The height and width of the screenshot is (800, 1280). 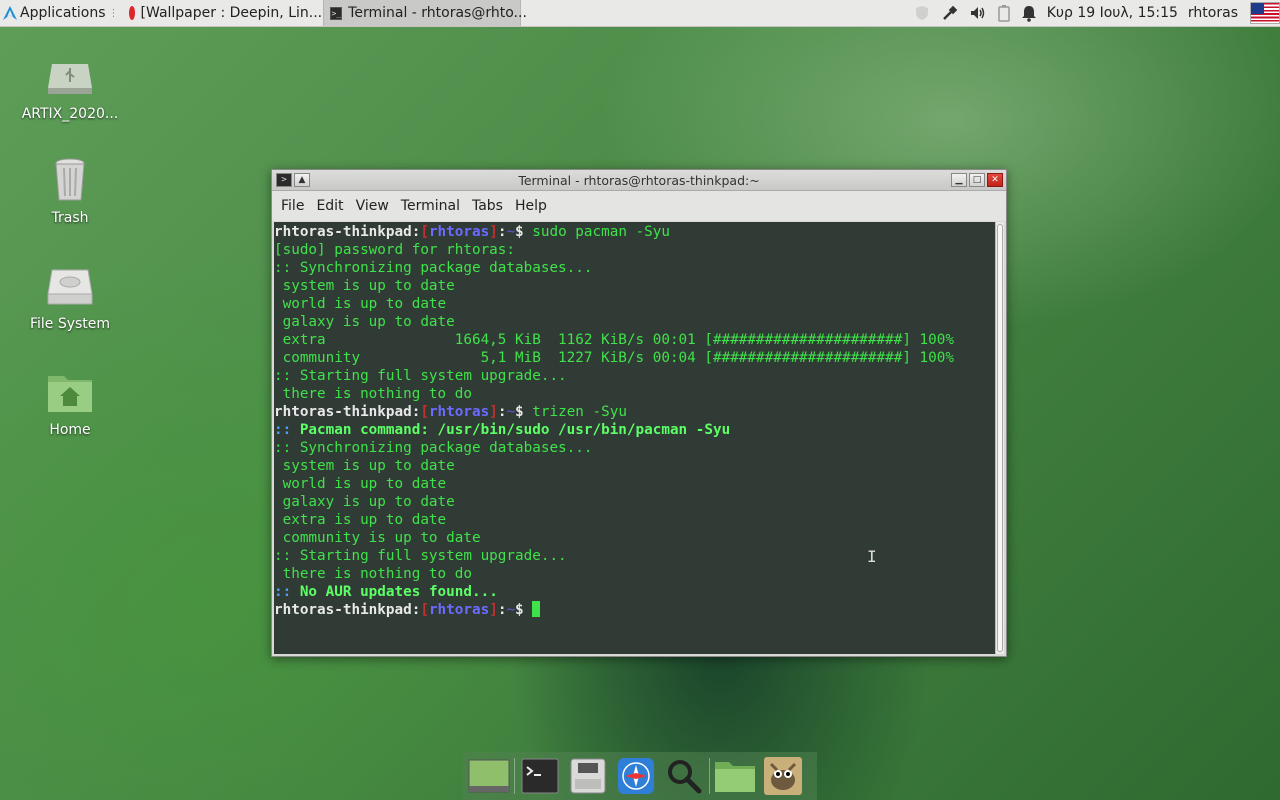 What do you see at coordinates (284, 180) in the screenshot?
I see `window-menu-button: >` at bounding box center [284, 180].